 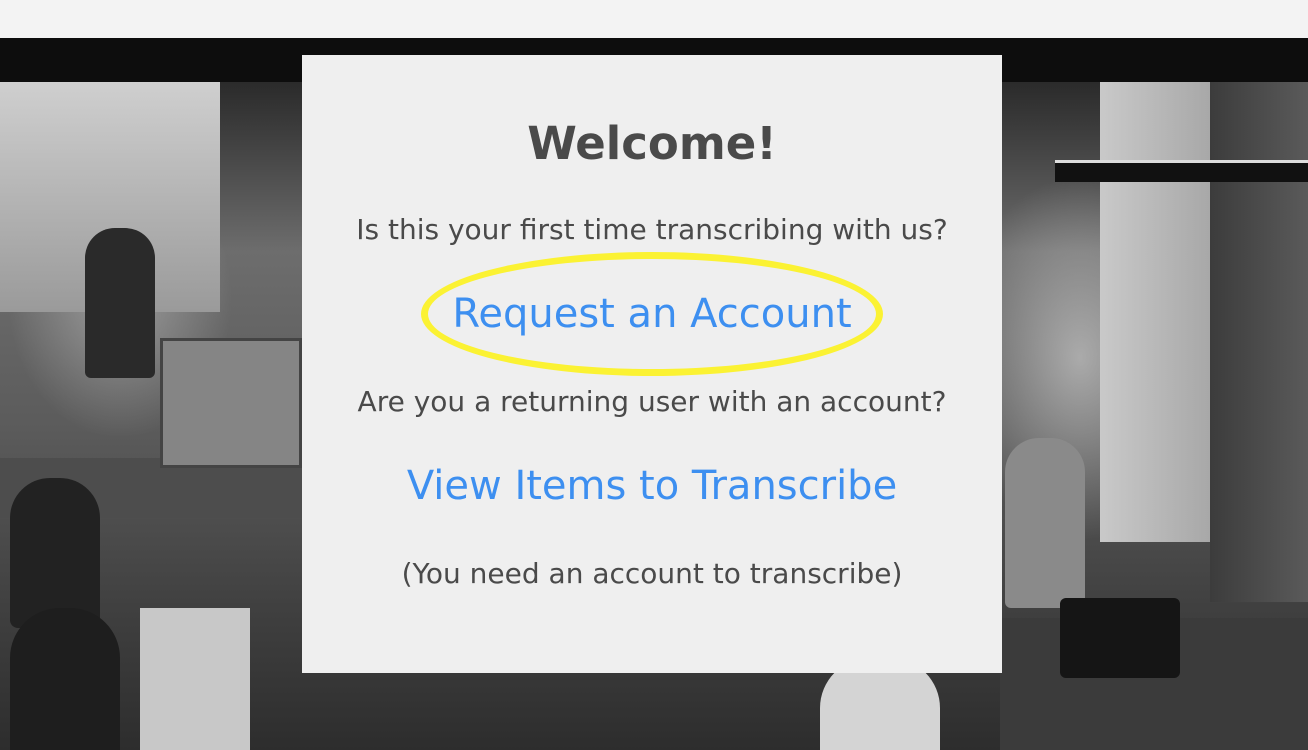 What do you see at coordinates (231, 403) in the screenshot?
I see `photo-bulletin-board` at bounding box center [231, 403].